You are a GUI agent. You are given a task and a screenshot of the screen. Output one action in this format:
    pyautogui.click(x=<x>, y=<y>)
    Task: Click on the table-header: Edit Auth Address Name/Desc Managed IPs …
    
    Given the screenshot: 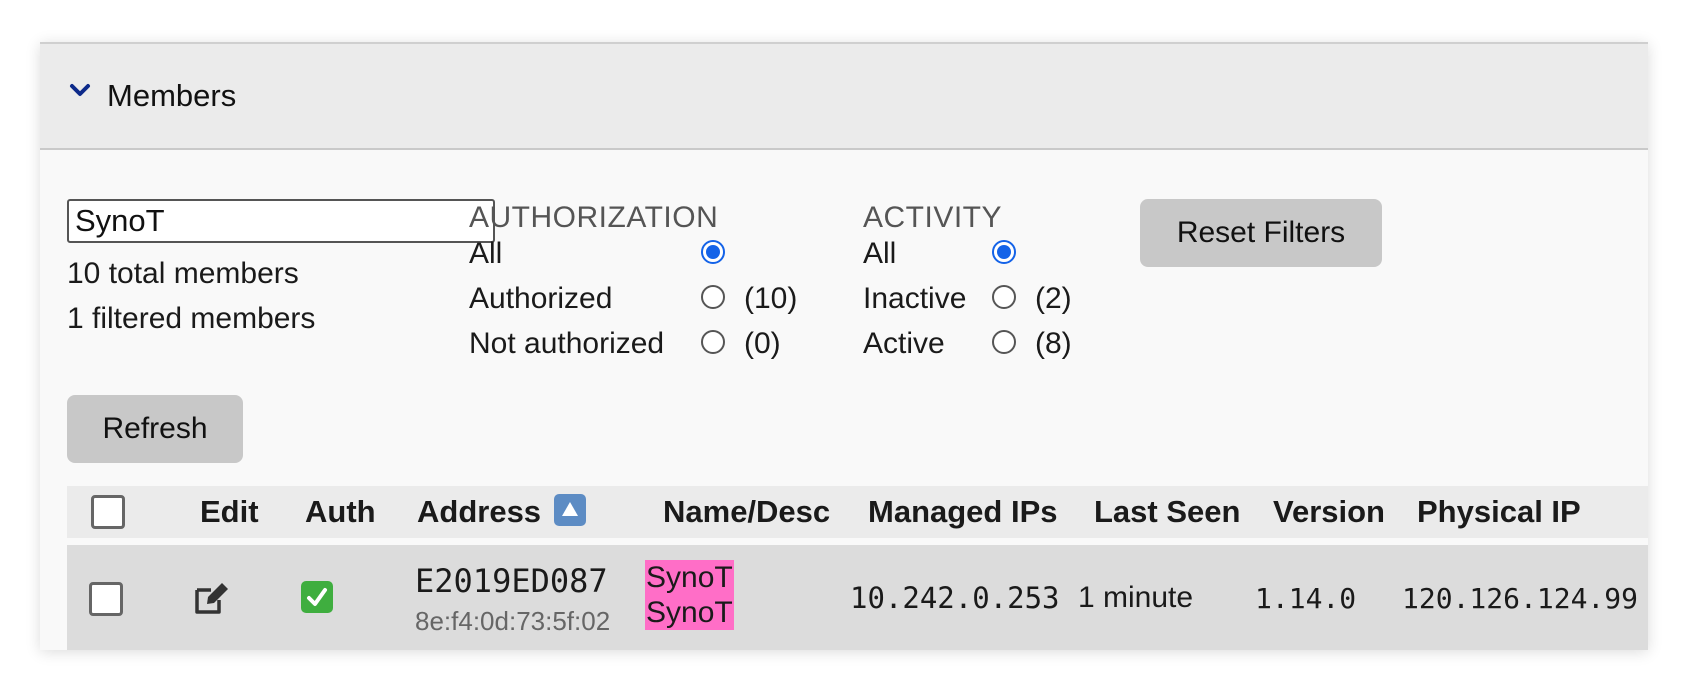 What is the action you would take?
    pyautogui.click(x=857, y=512)
    